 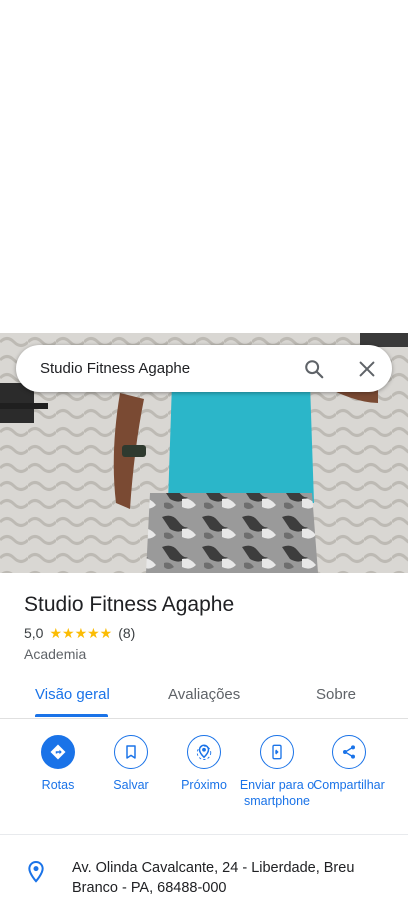 What do you see at coordinates (115, 368) in the screenshot?
I see `search-query-text: Studio Fitness Agaphe` at bounding box center [115, 368].